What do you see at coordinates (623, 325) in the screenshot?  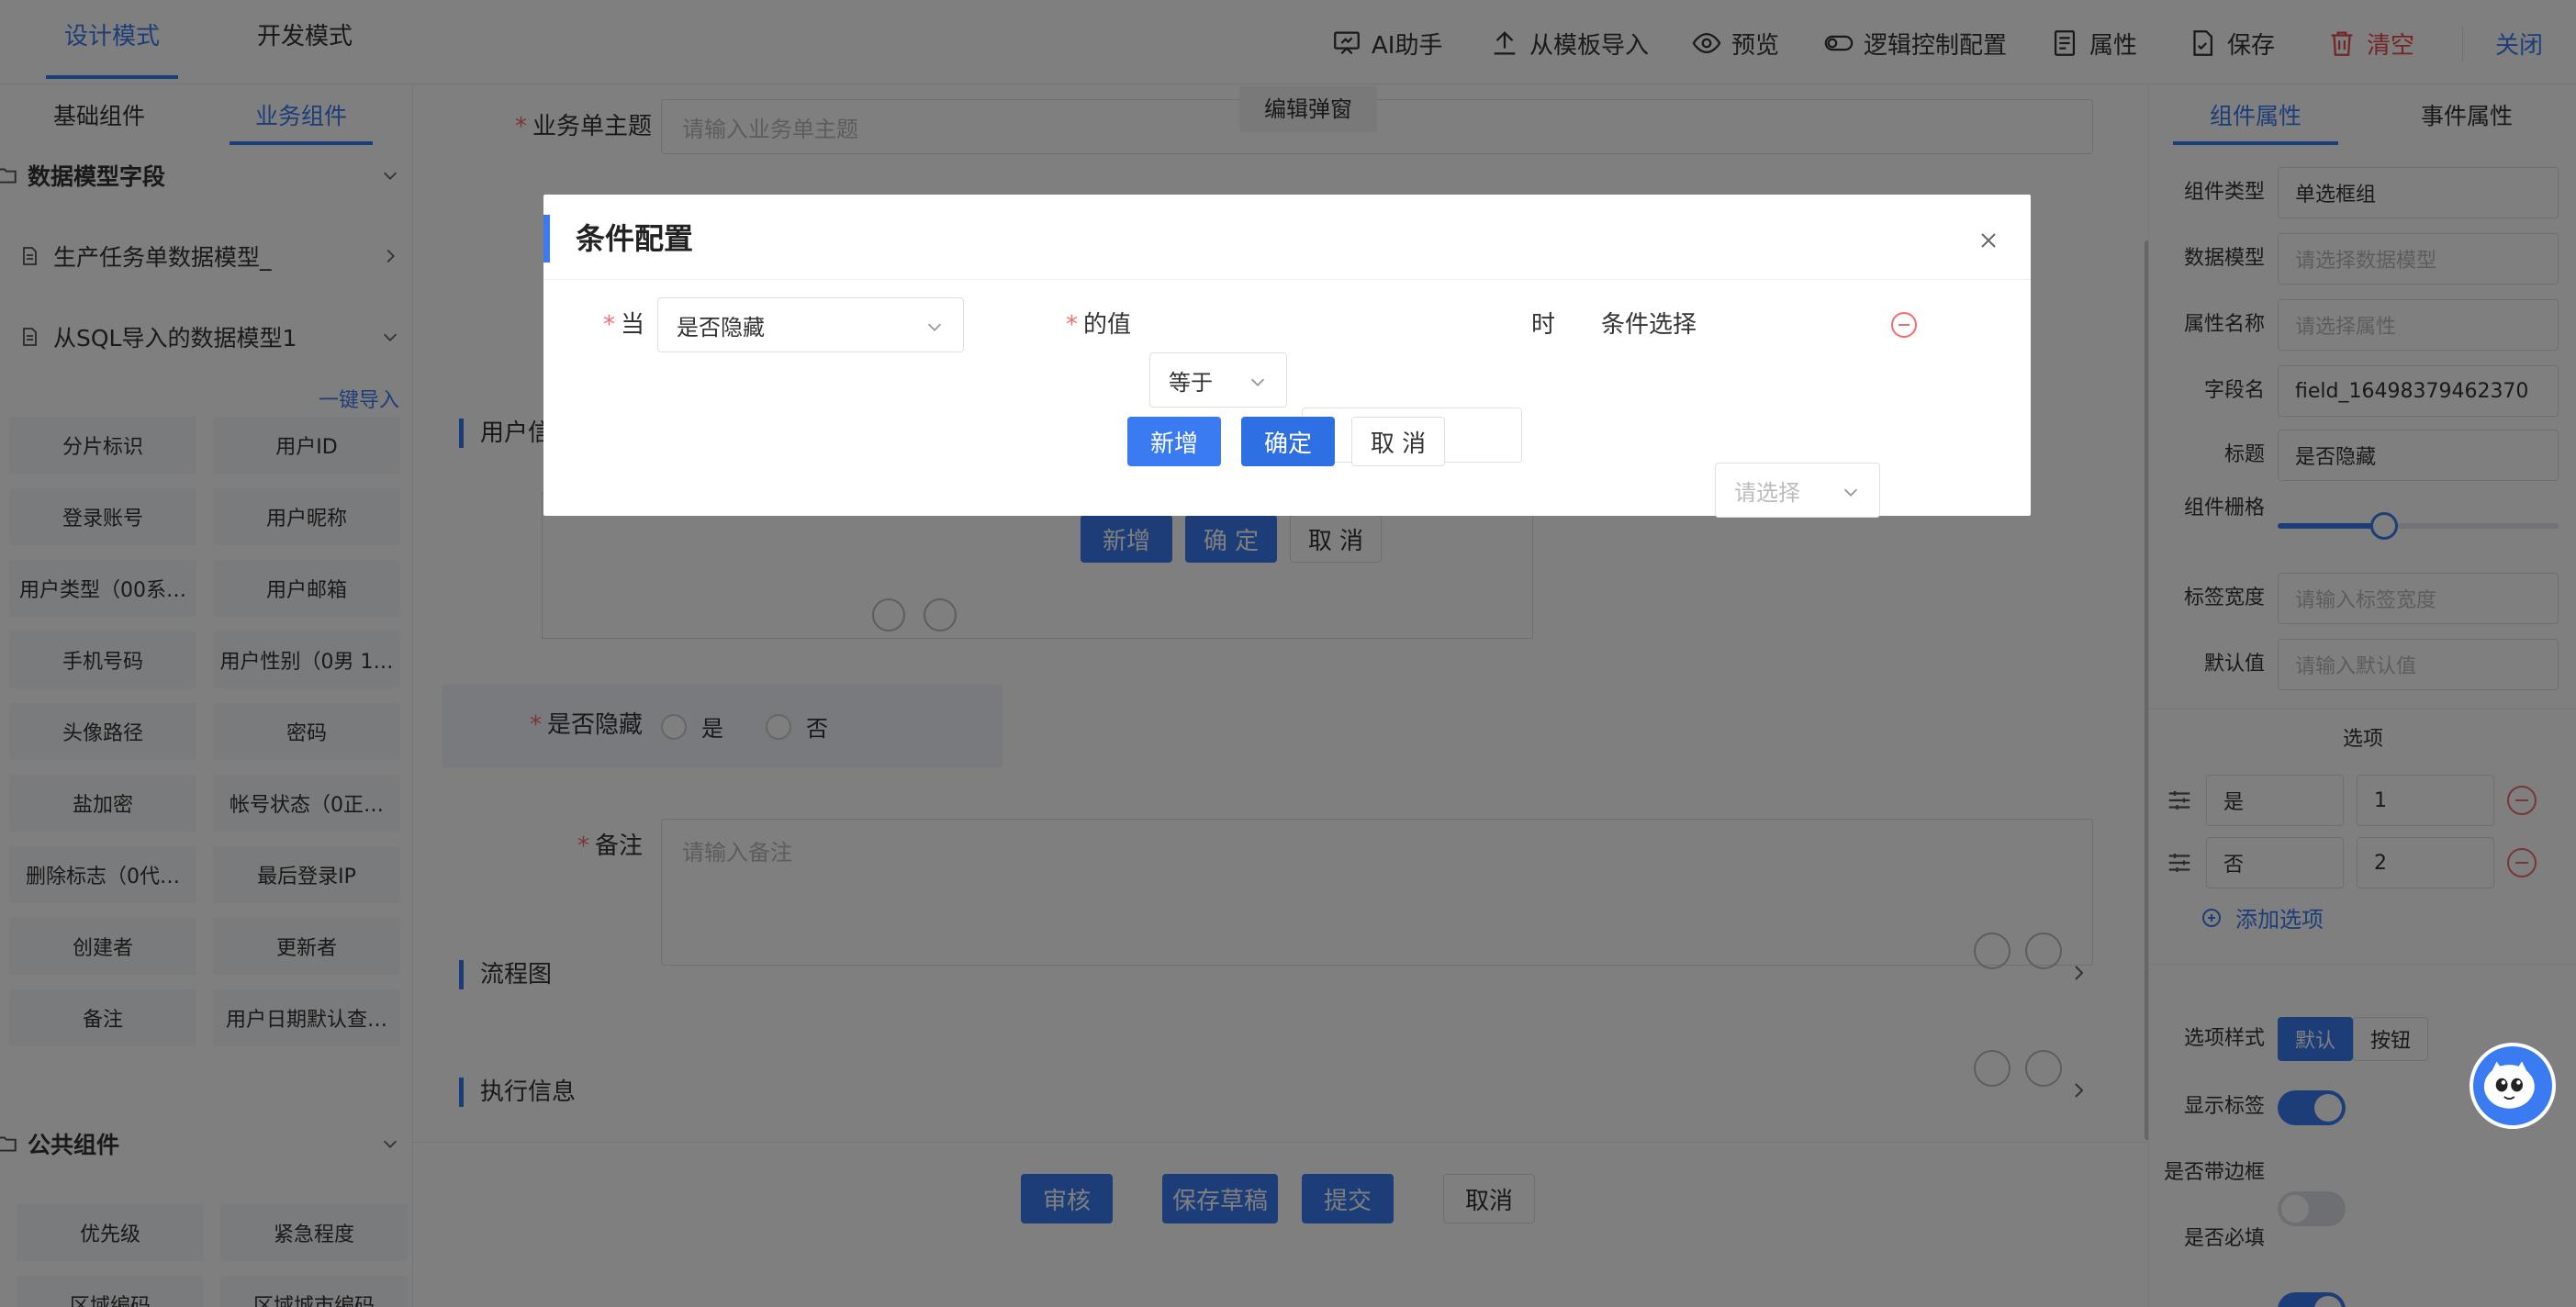 I see `when-label: * 当` at bounding box center [623, 325].